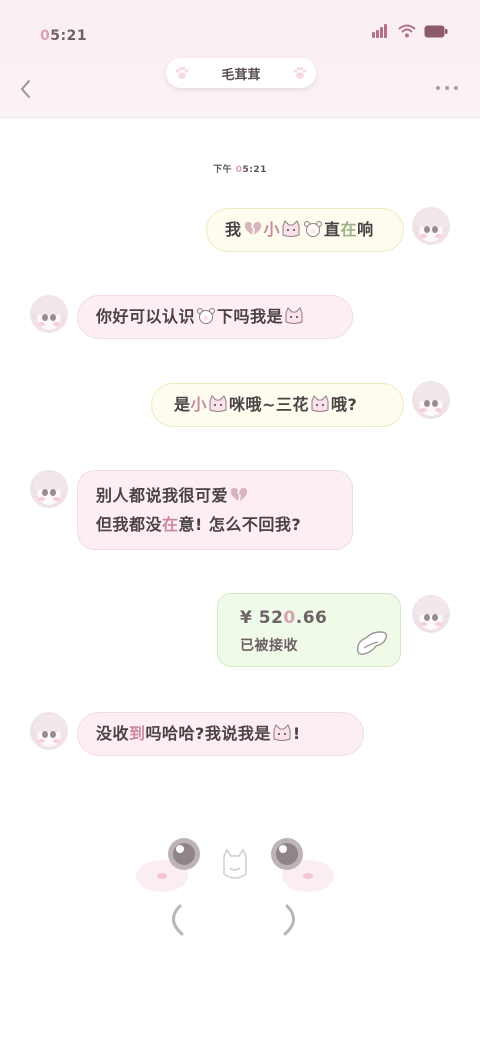  Describe the element at coordinates (309, 630) in the screenshot. I see `money-transfer-card: ¥ 520.66 已被接收` at that location.